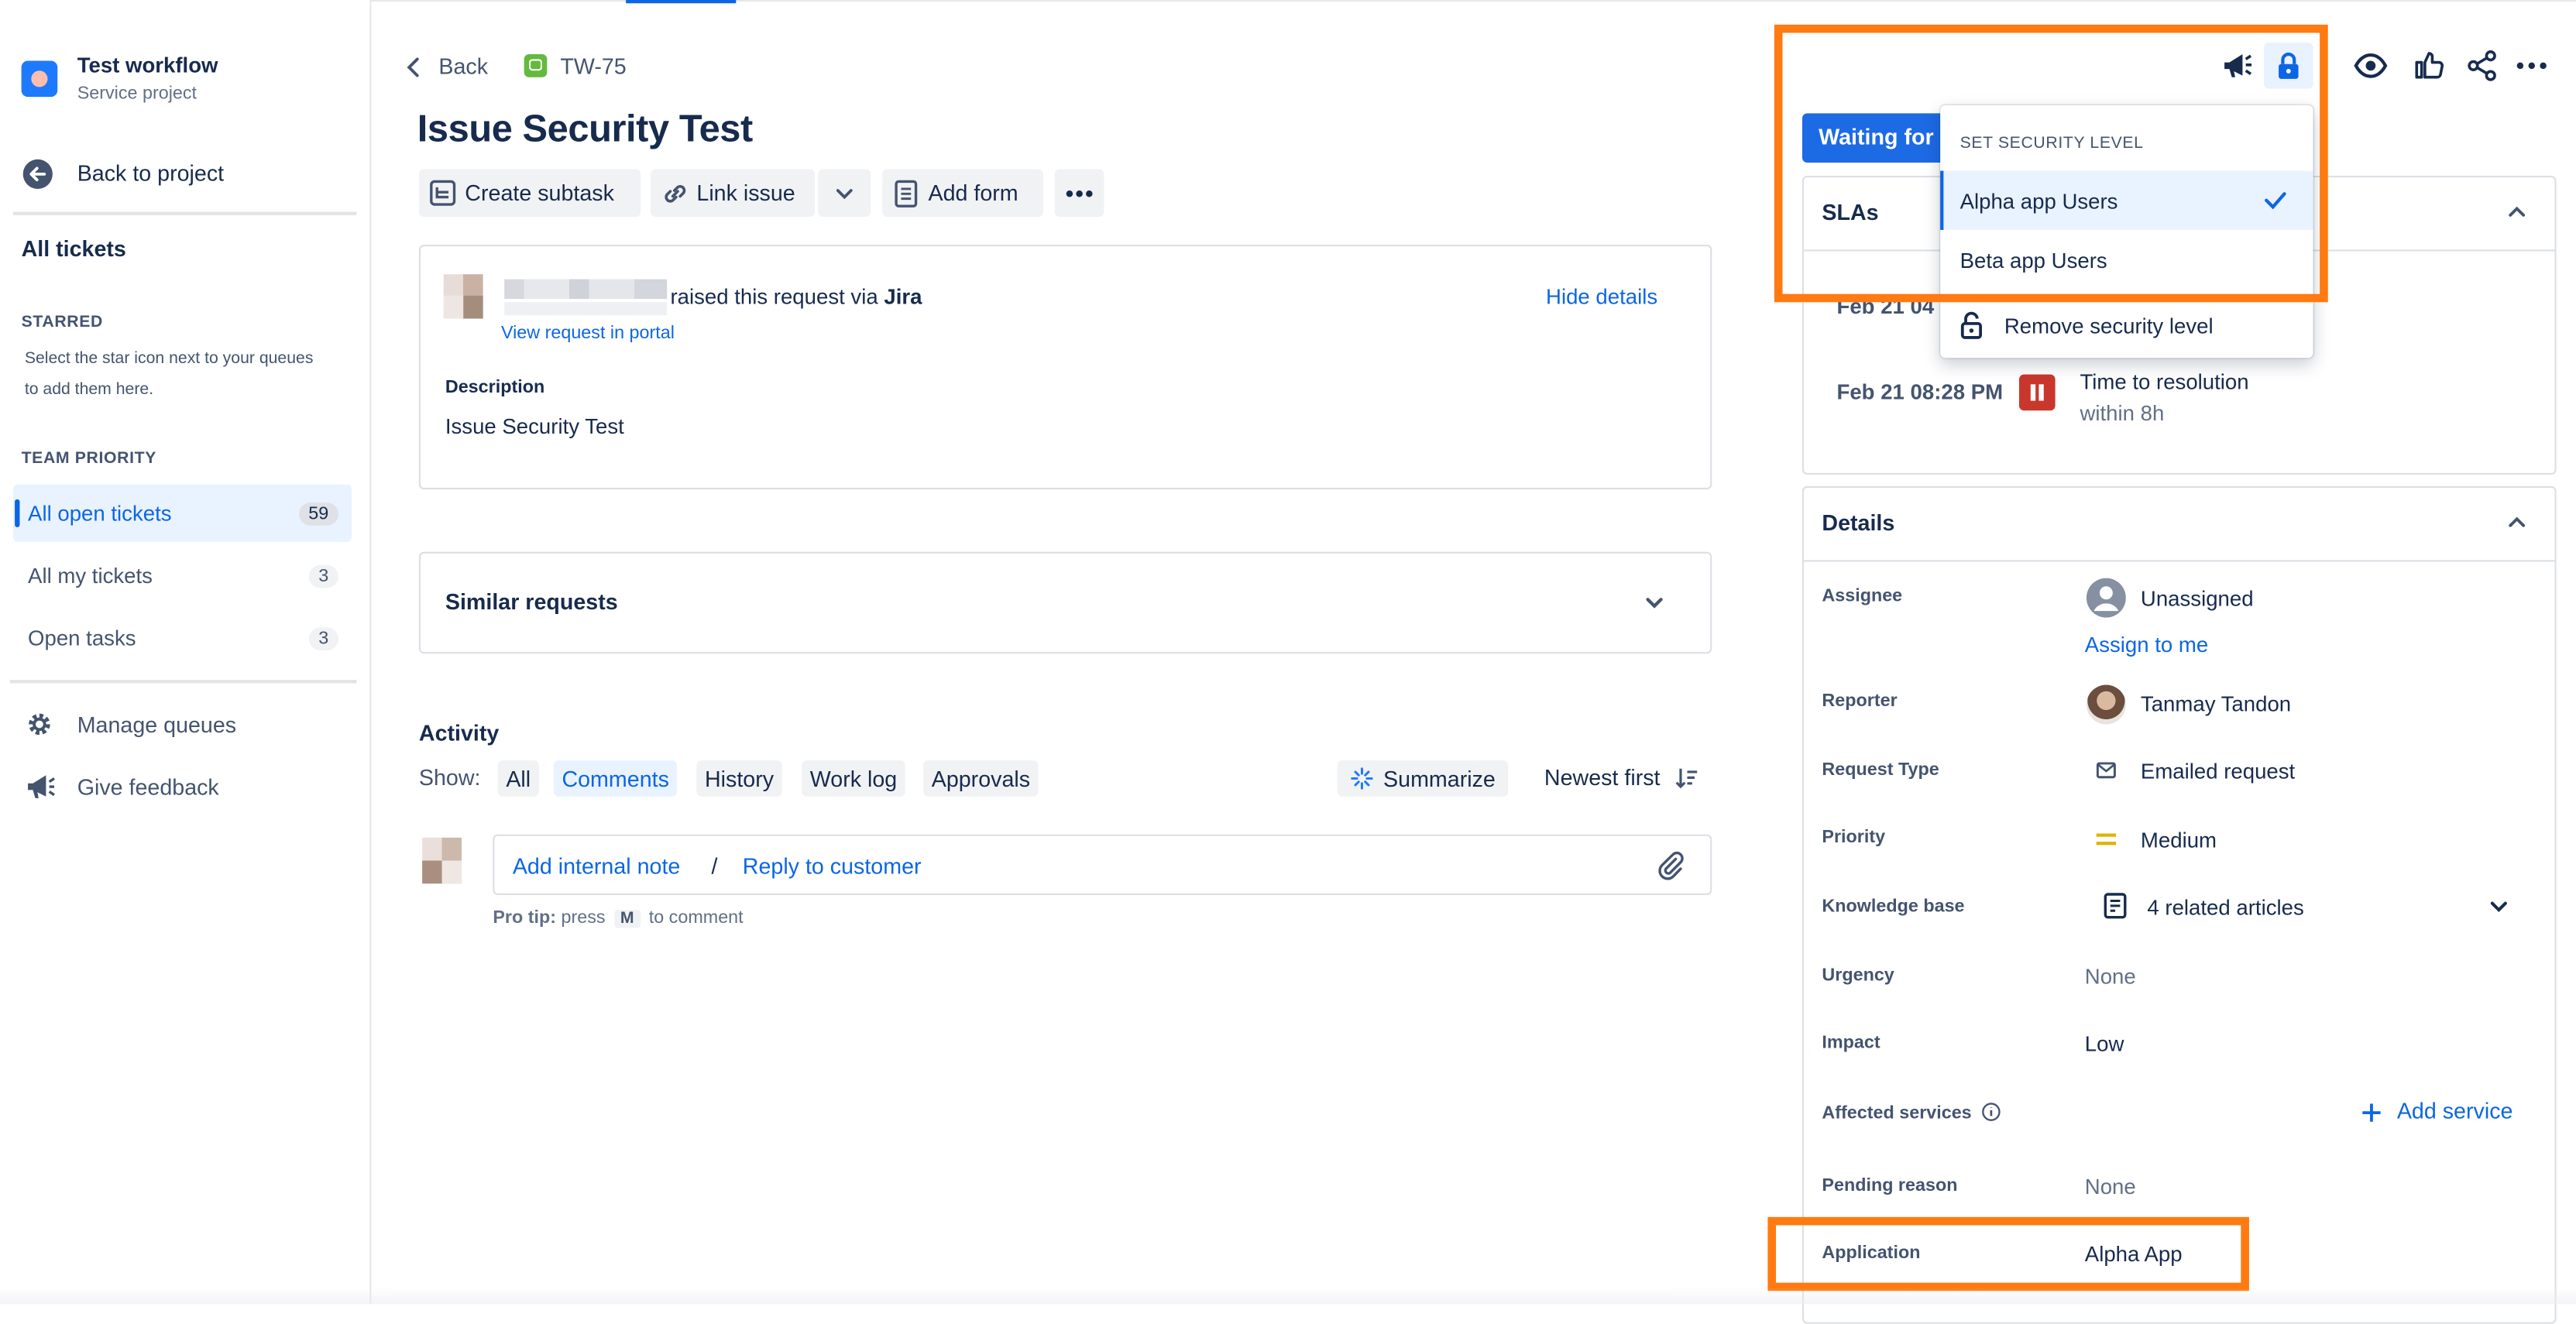 The image size is (2576, 1324). Describe the element at coordinates (615, 779) in the screenshot. I see `tab-comments: Comments` at that location.